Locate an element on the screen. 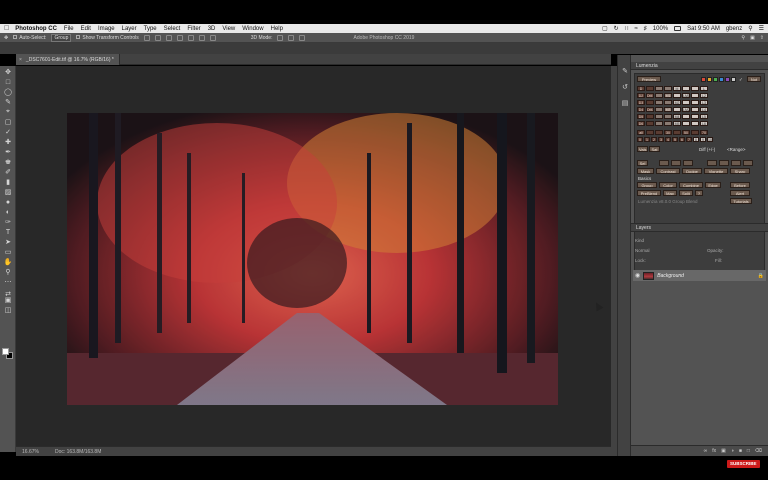  share-icon: ⇧ is located at coordinates (762, 38).